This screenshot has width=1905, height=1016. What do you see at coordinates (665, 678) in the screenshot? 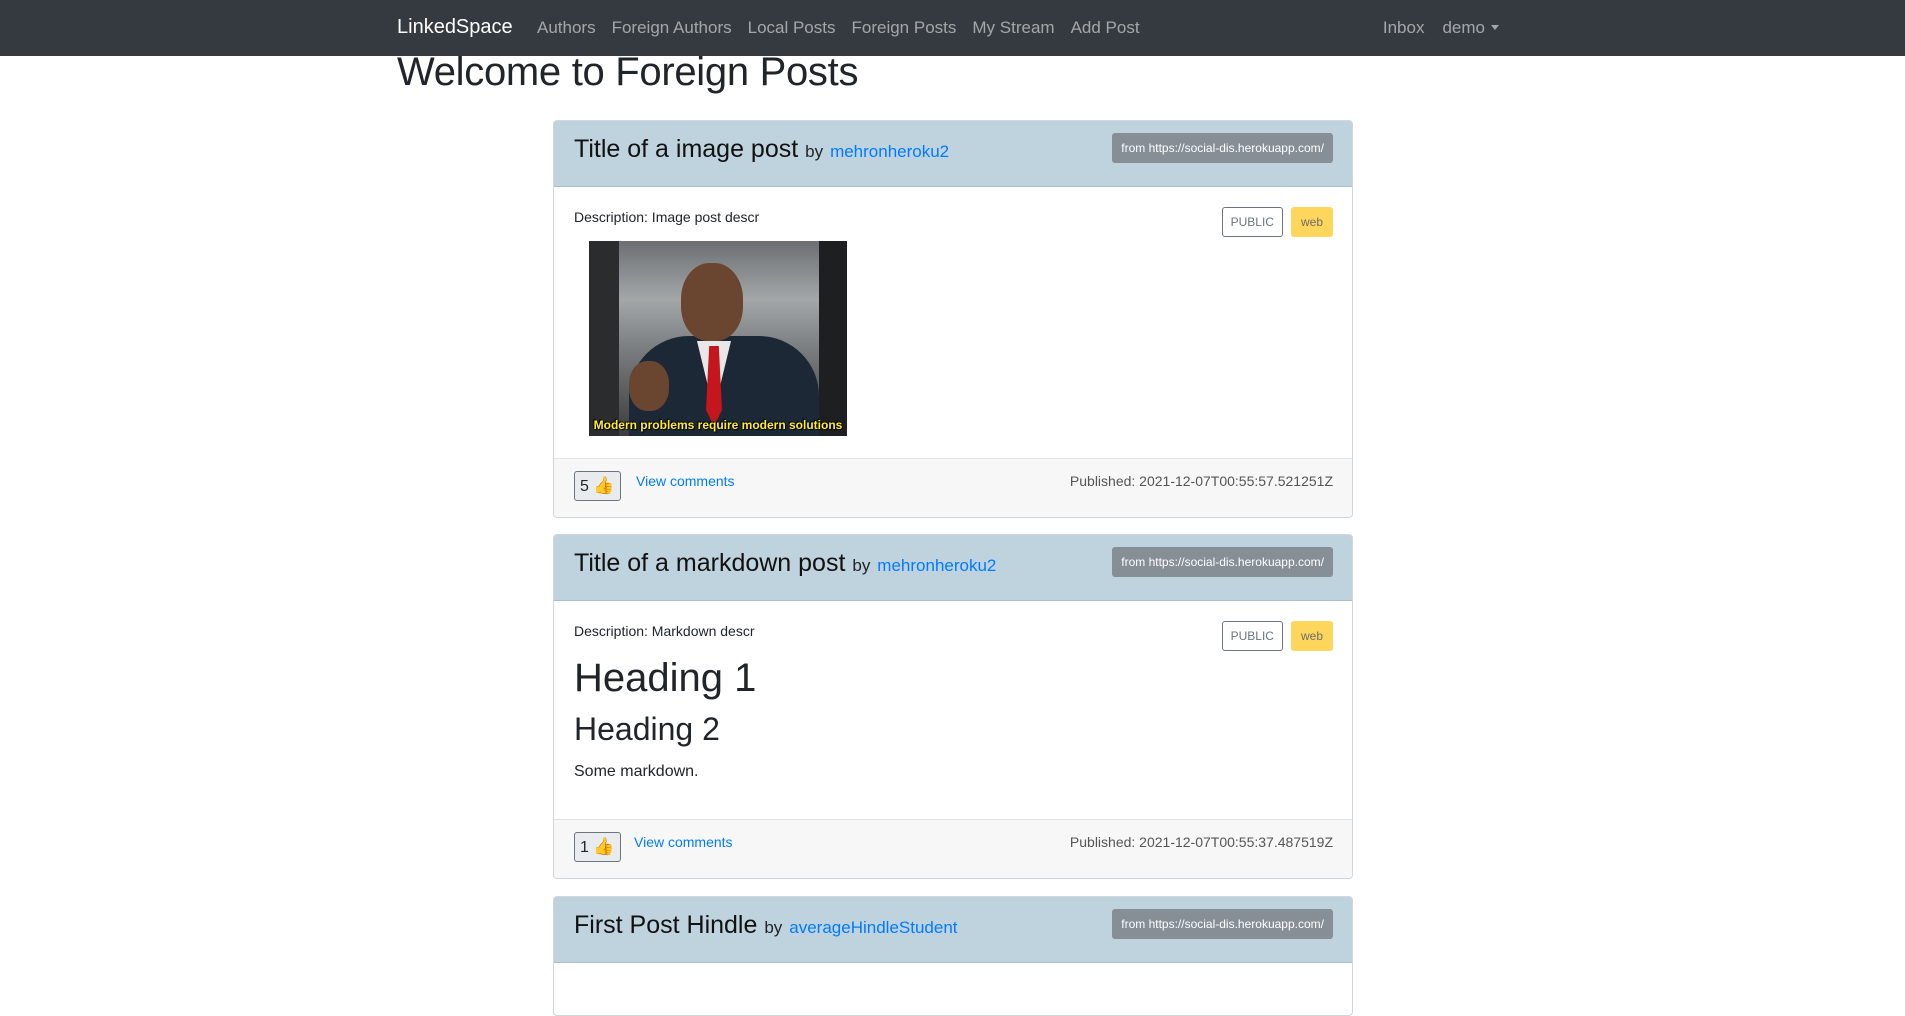
I see `markdown-heading-1: Heading 1` at bounding box center [665, 678].